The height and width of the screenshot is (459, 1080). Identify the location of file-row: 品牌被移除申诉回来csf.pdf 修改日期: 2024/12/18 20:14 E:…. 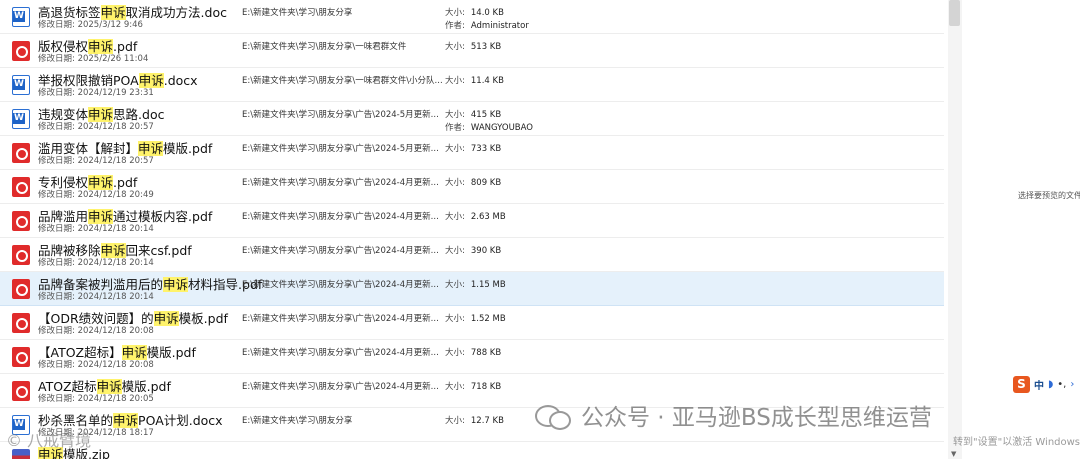
(472, 255).